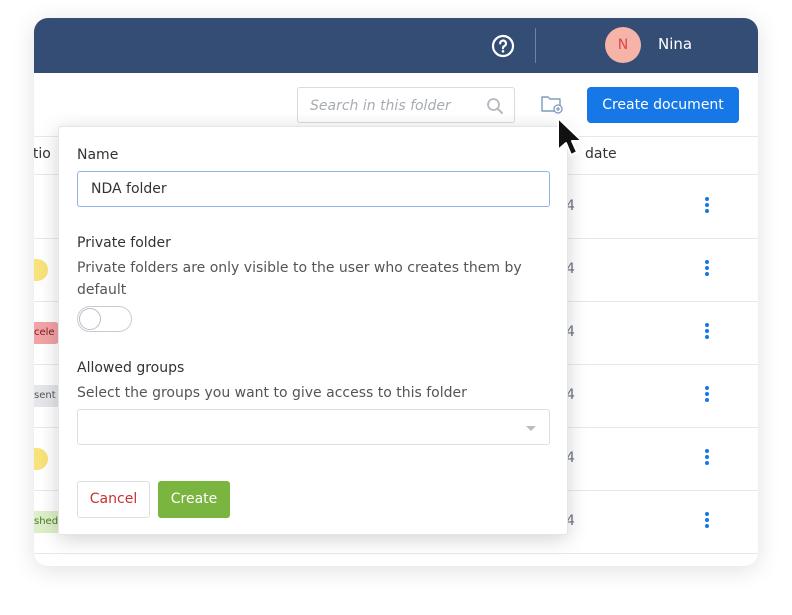  I want to click on private-folder-label: Private folder, so click(124, 243).